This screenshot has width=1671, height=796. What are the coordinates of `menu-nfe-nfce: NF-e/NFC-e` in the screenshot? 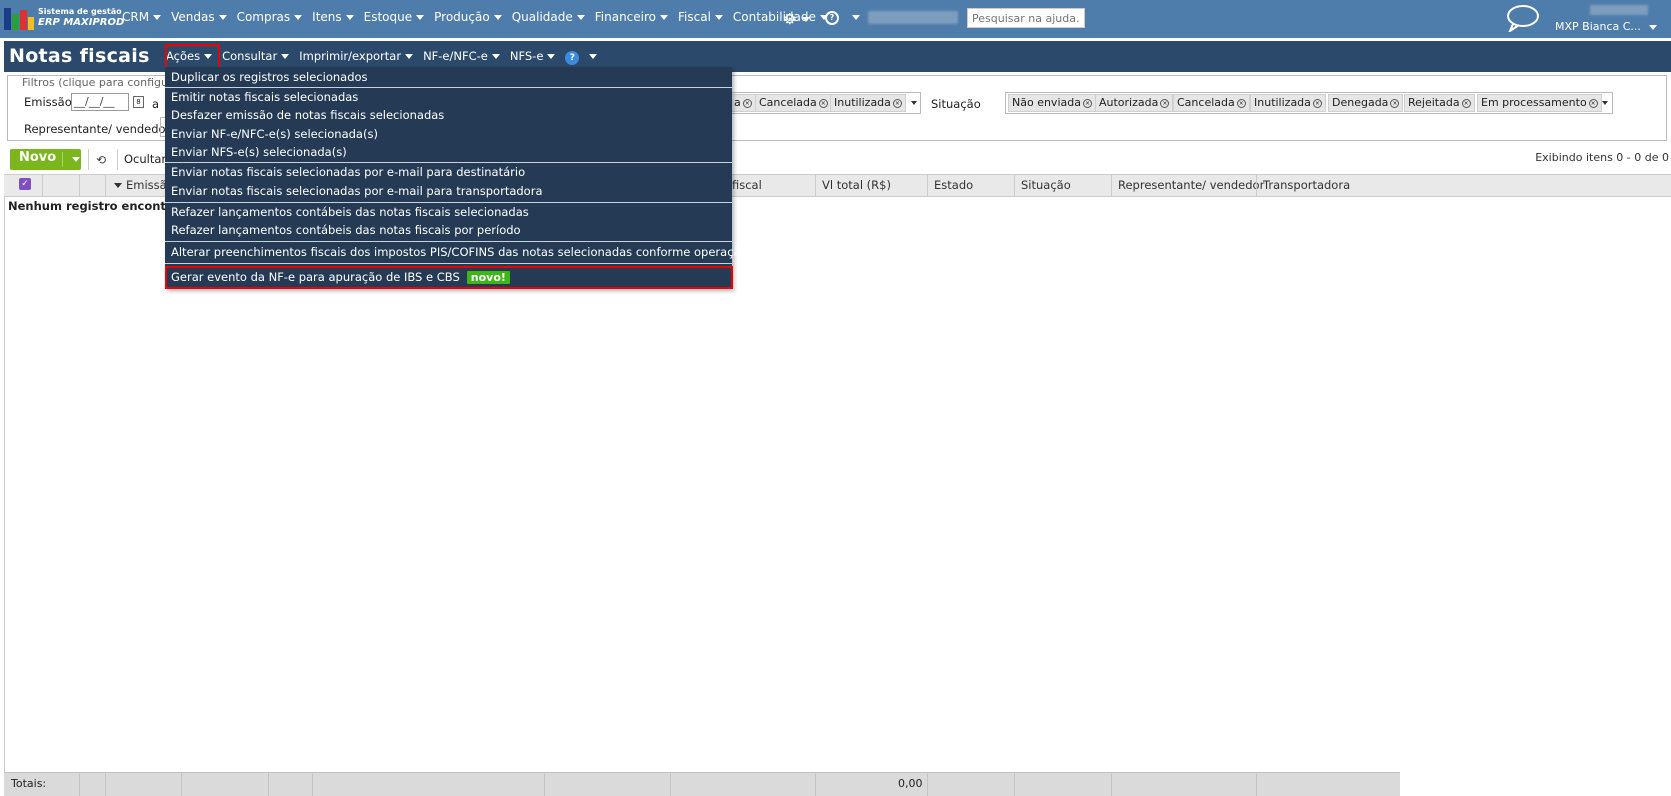 It's located at (461, 57).